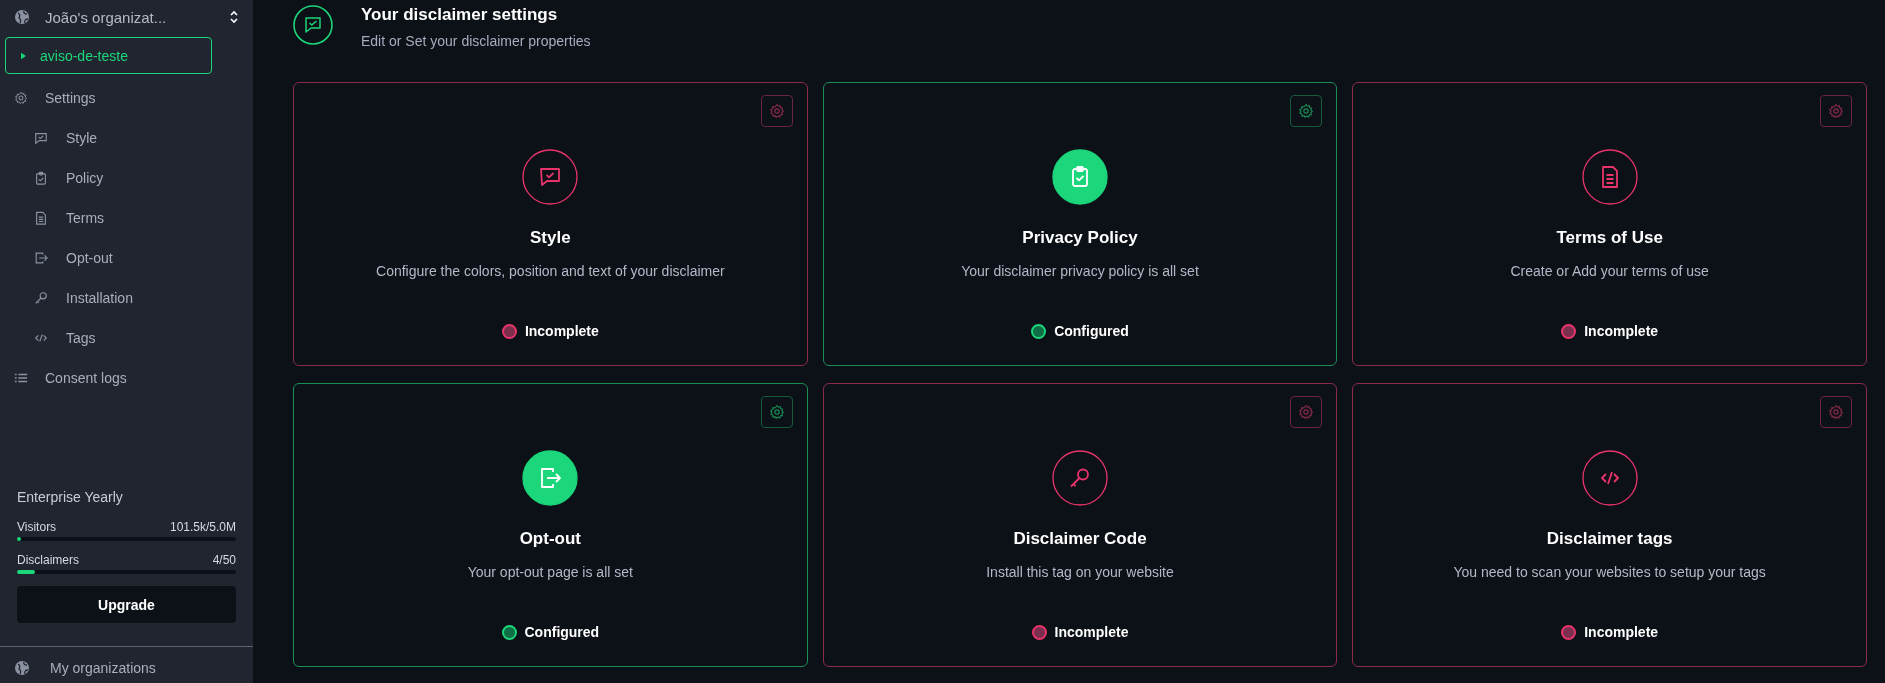  I want to click on plan-name: Enterprise Yearly, so click(70, 497).